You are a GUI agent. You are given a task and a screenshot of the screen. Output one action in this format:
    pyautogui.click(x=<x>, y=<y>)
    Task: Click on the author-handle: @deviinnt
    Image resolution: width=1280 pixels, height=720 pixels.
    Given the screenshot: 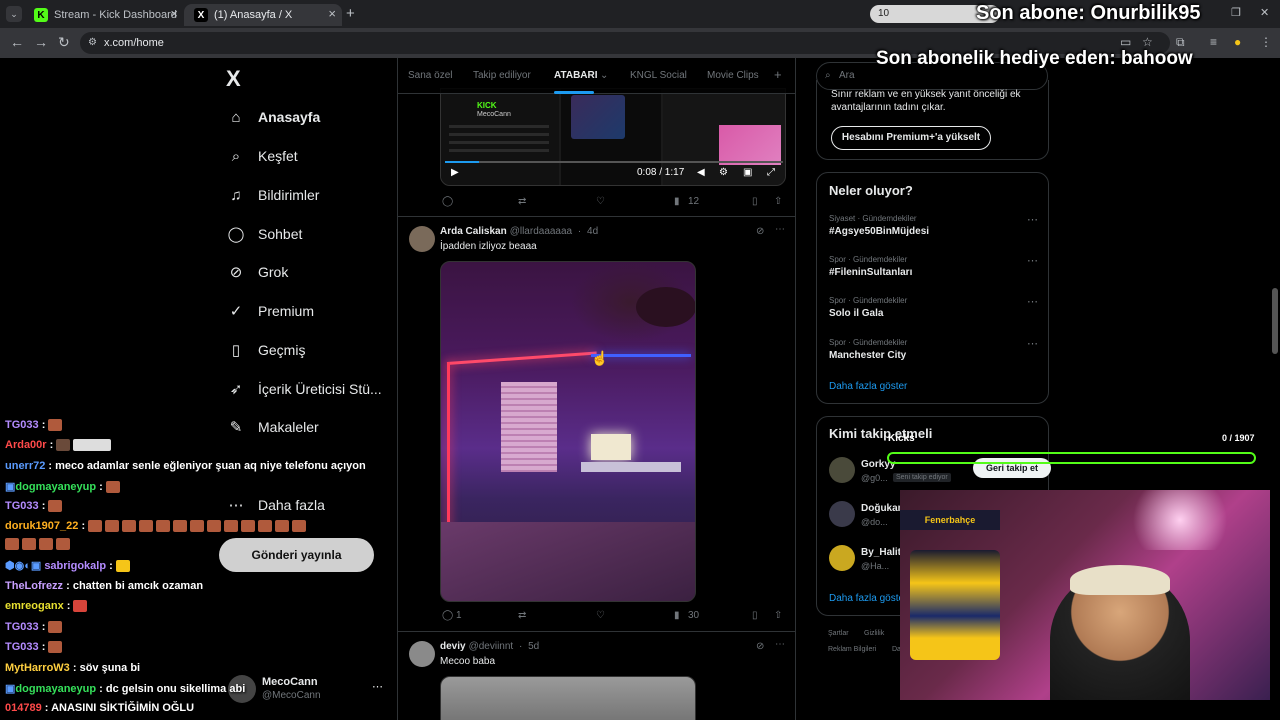 What is the action you would take?
    pyautogui.click(x=491, y=646)
    